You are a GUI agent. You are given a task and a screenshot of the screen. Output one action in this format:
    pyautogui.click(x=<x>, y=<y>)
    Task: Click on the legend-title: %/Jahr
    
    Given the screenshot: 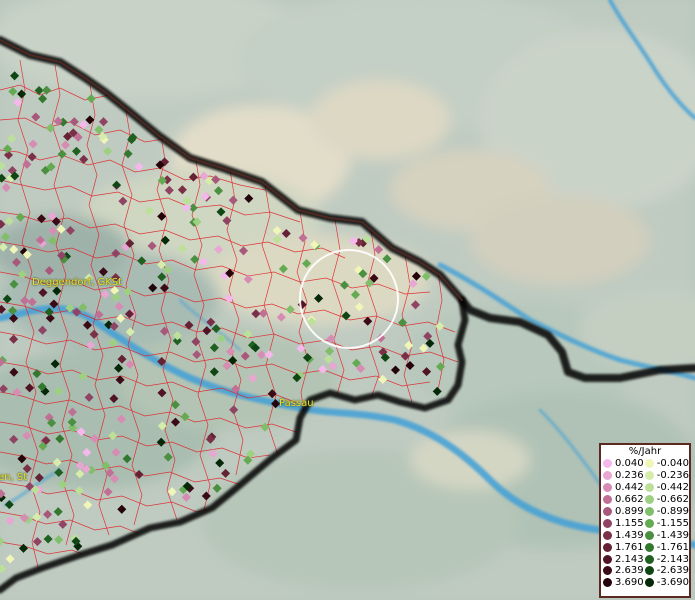 What is the action you would take?
    pyautogui.click(x=645, y=451)
    